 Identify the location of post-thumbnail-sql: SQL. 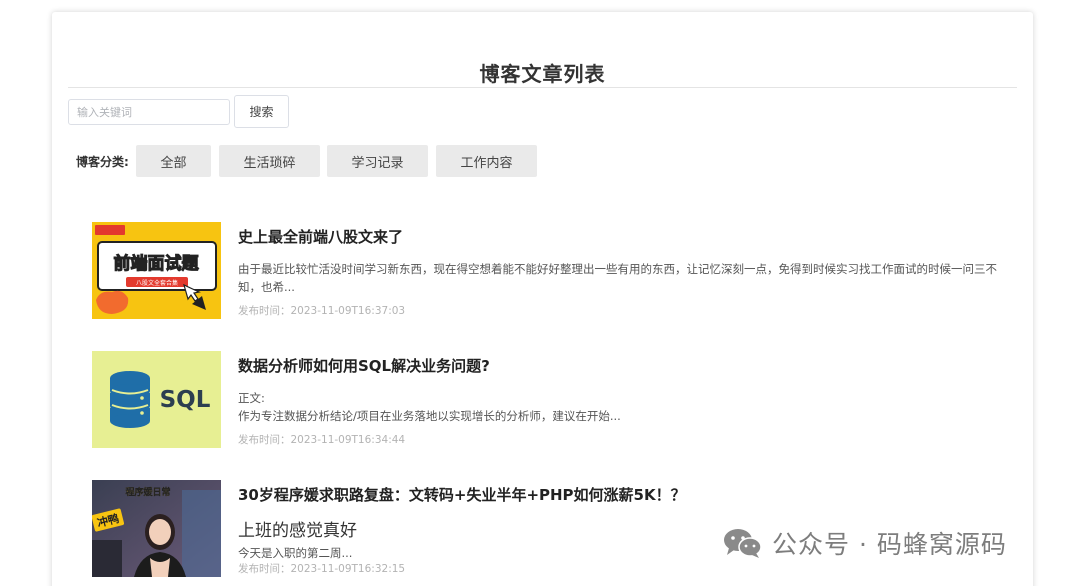
(156, 399).